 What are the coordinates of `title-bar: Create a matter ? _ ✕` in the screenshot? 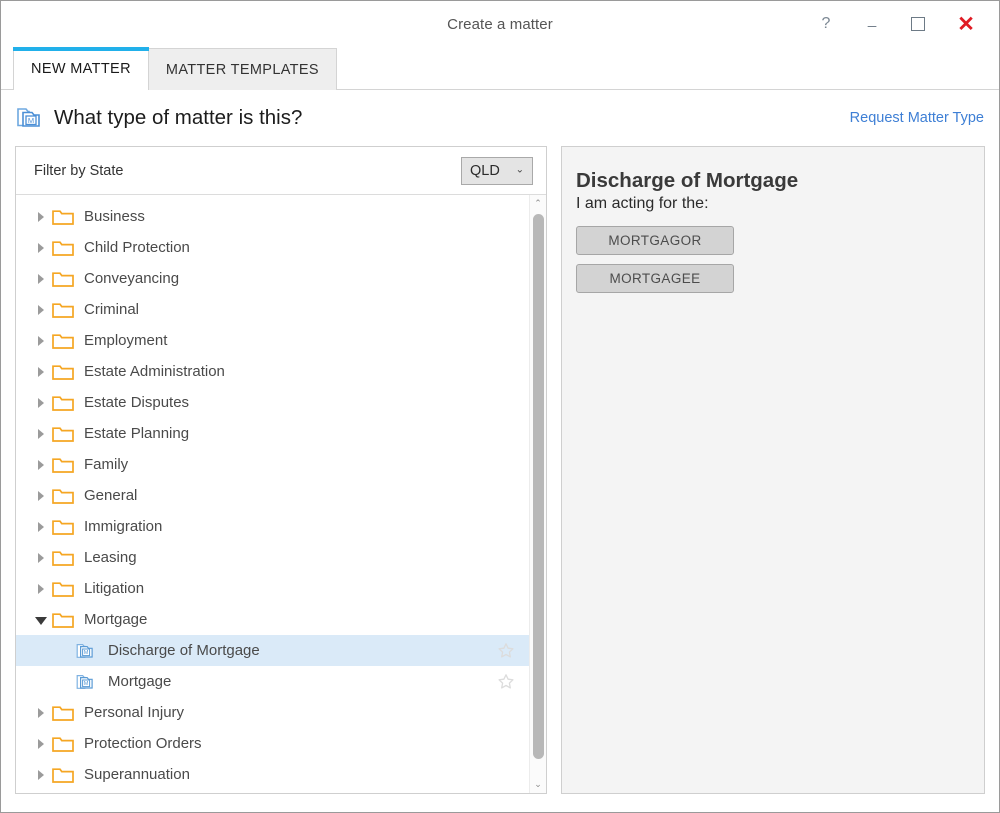 It's located at (500, 24).